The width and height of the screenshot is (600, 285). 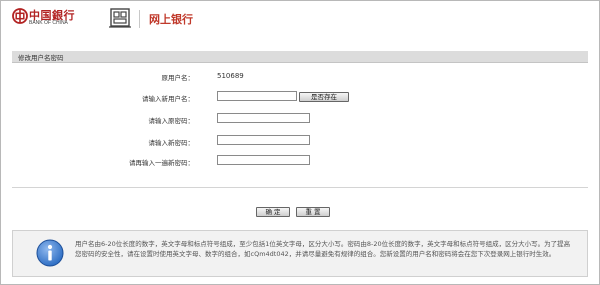 What do you see at coordinates (313, 212) in the screenshot?
I see `reset-button: 重 置` at bounding box center [313, 212].